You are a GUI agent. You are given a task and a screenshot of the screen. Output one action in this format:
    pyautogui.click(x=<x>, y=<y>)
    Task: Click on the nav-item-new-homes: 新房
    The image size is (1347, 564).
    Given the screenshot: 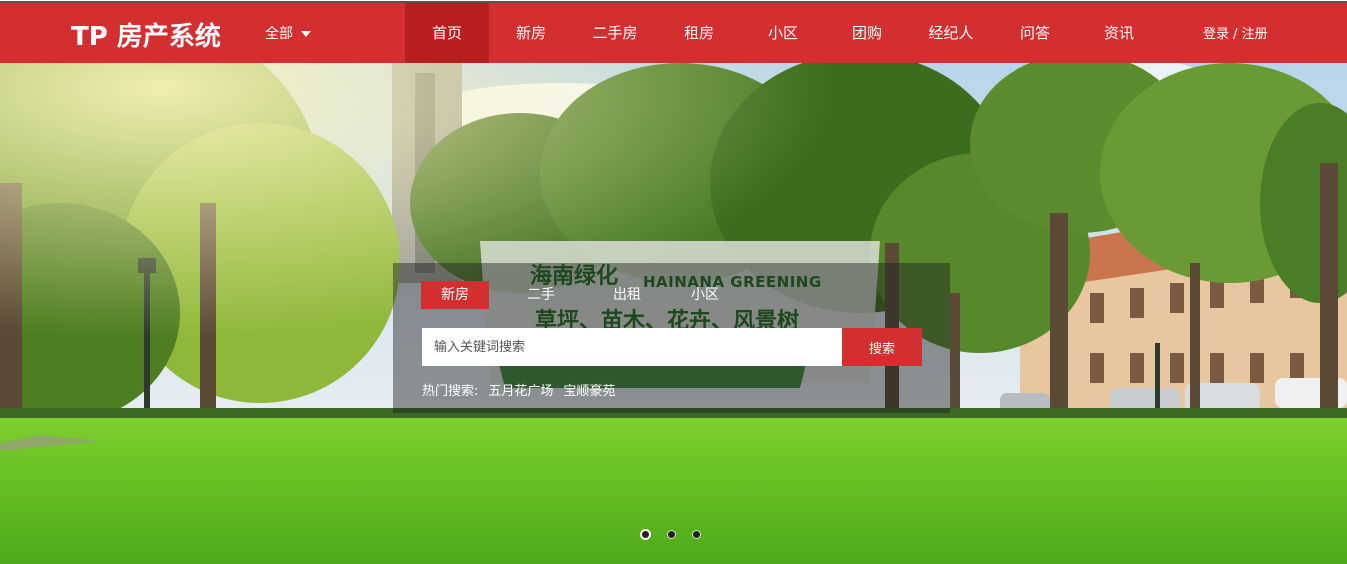 What is the action you would take?
    pyautogui.click(x=531, y=33)
    